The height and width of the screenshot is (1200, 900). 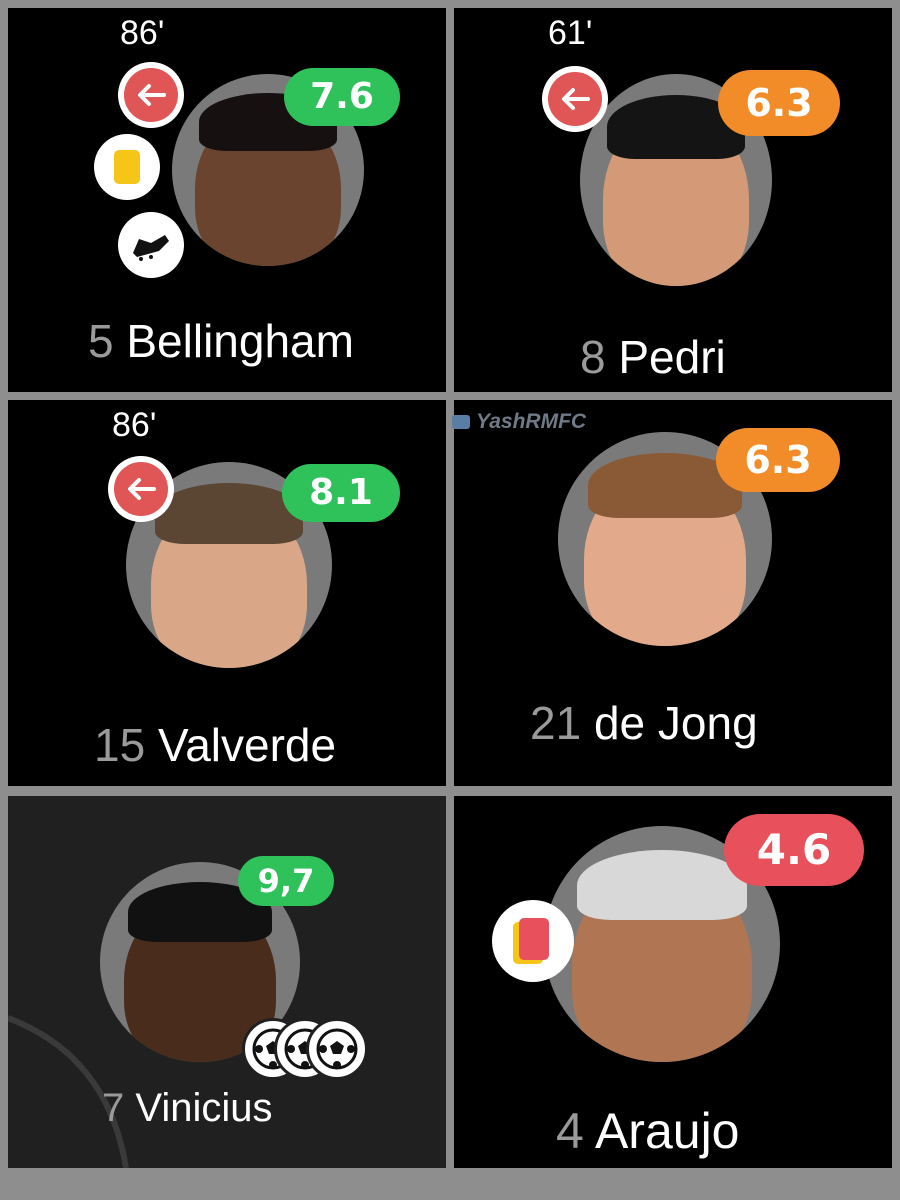 I want to click on jersey-number: 4, so click(x=570, y=1131).